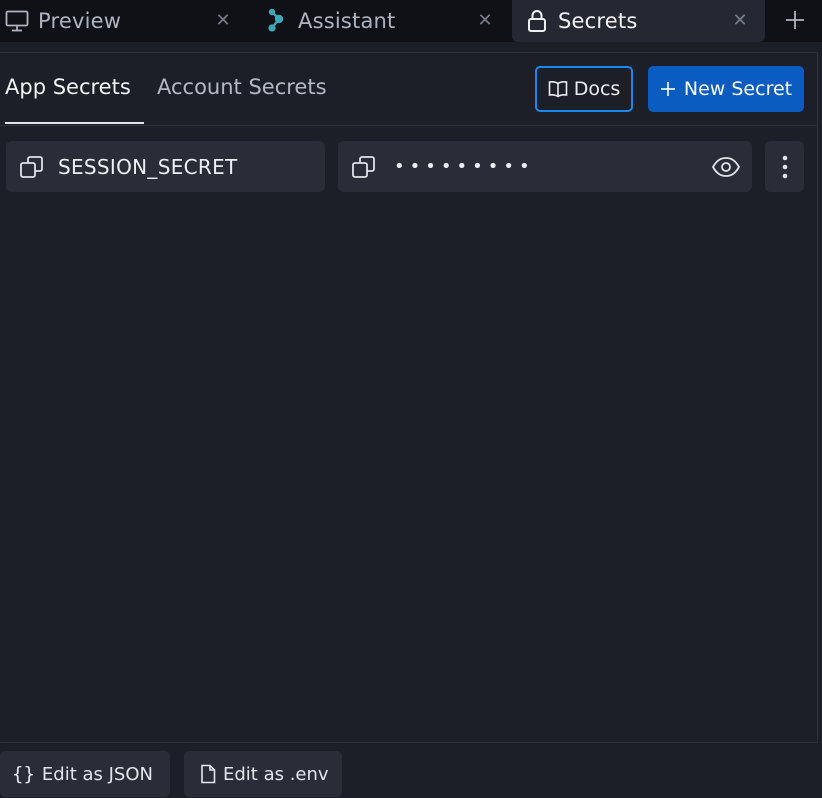 The height and width of the screenshot is (798, 822). Describe the element at coordinates (277, 21) in the screenshot. I see `assistant-logo-icon` at that location.